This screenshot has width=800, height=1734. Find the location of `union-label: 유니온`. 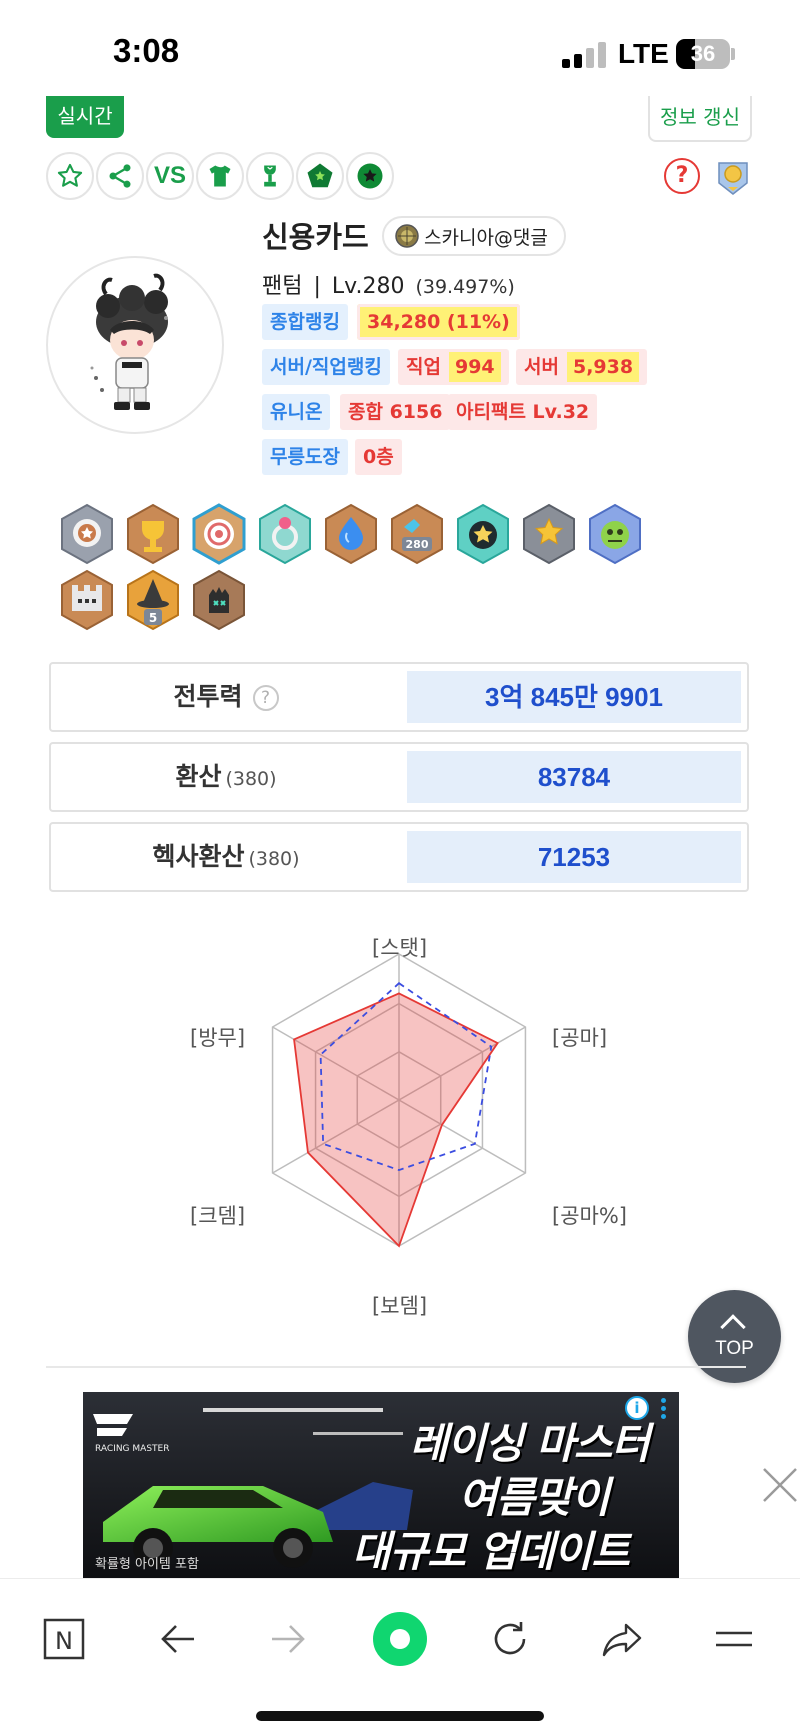

union-label: 유니온 is located at coordinates (296, 412).